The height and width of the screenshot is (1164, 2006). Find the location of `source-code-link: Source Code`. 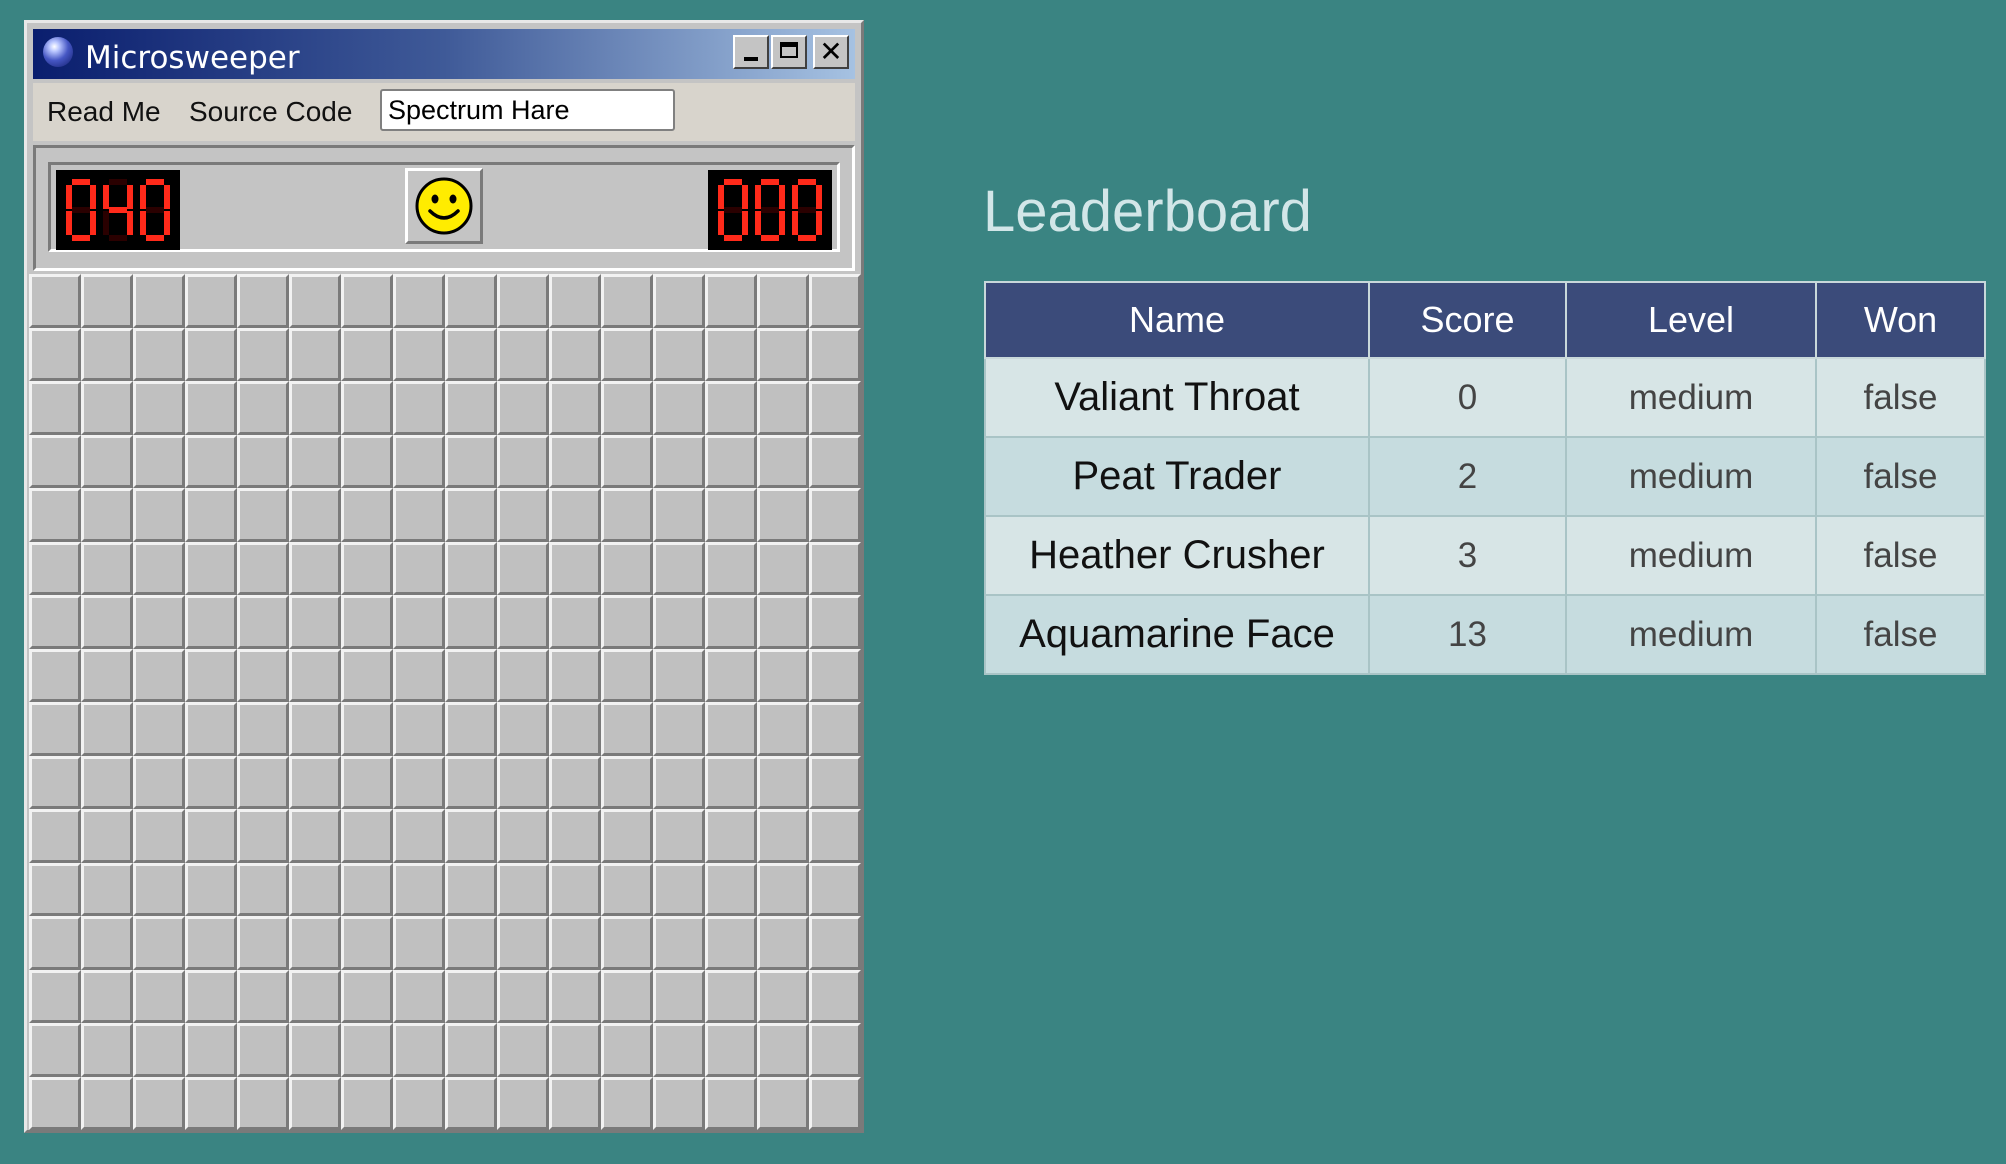

source-code-link: Source Code is located at coordinates (270, 112).